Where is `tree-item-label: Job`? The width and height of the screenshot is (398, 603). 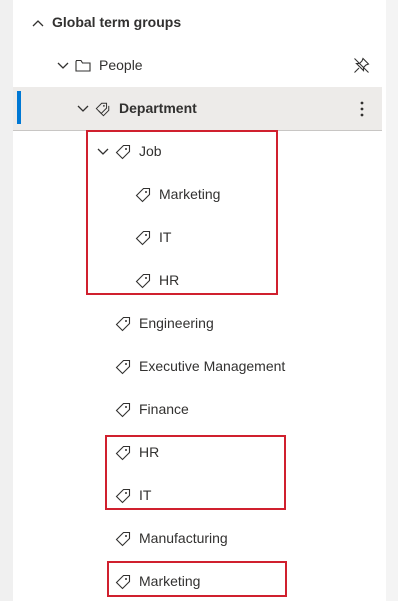 tree-item-label: Job is located at coordinates (150, 151).